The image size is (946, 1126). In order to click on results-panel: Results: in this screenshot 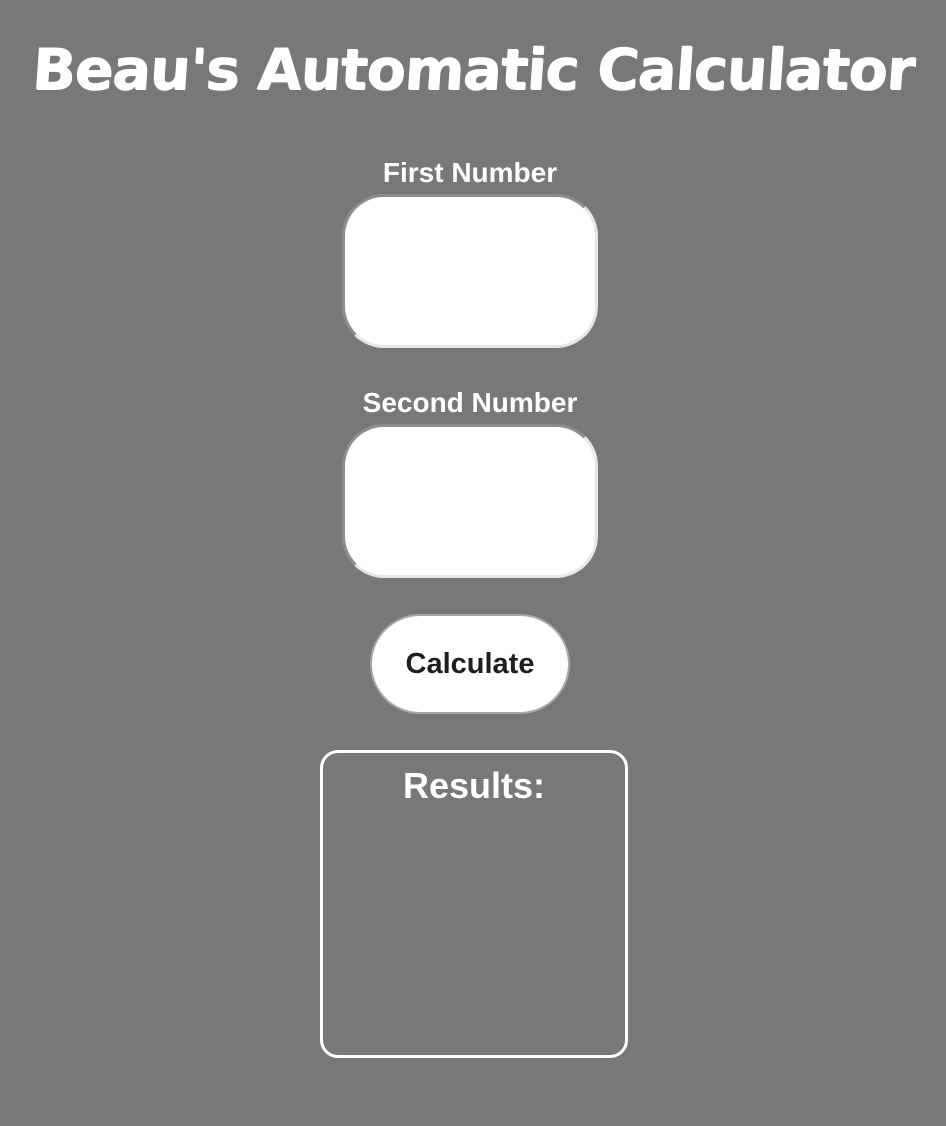, I will do `click(474, 904)`.